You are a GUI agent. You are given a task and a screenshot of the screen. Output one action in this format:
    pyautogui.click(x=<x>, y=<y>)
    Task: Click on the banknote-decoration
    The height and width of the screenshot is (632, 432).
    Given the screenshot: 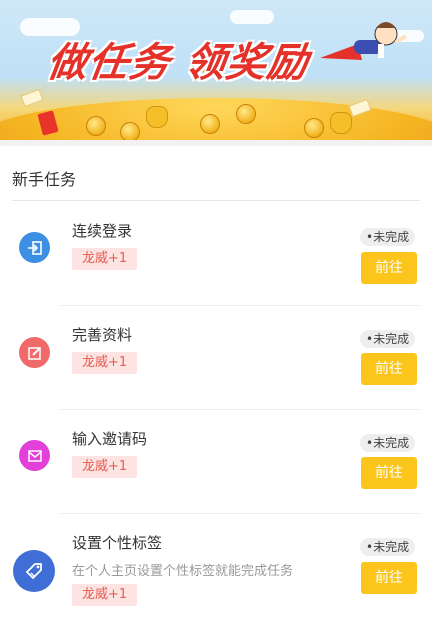 What is the action you would take?
    pyautogui.click(x=32, y=98)
    